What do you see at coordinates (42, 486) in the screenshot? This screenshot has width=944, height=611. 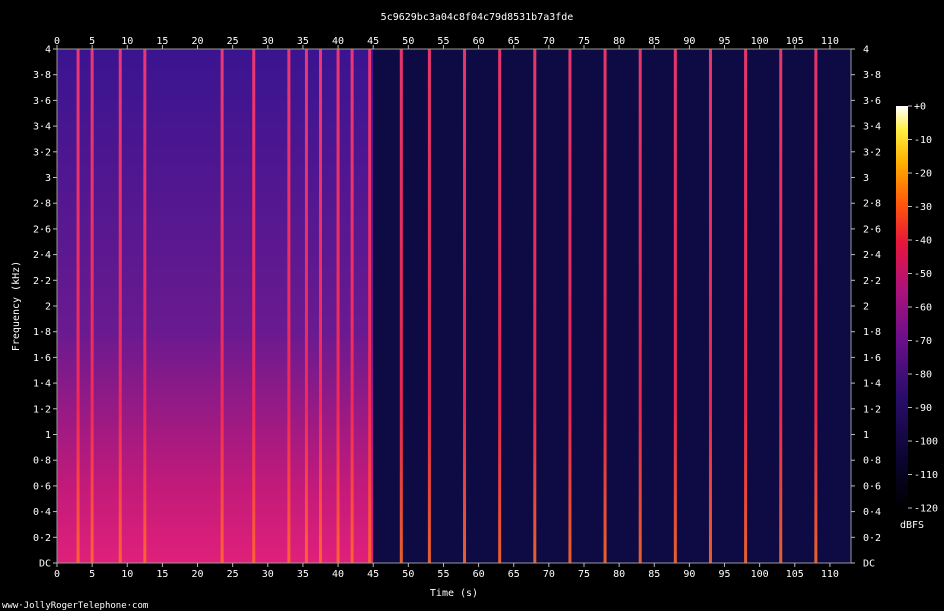 I see `y-left-tick-label: 0·6` at bounding box center [42, 486].